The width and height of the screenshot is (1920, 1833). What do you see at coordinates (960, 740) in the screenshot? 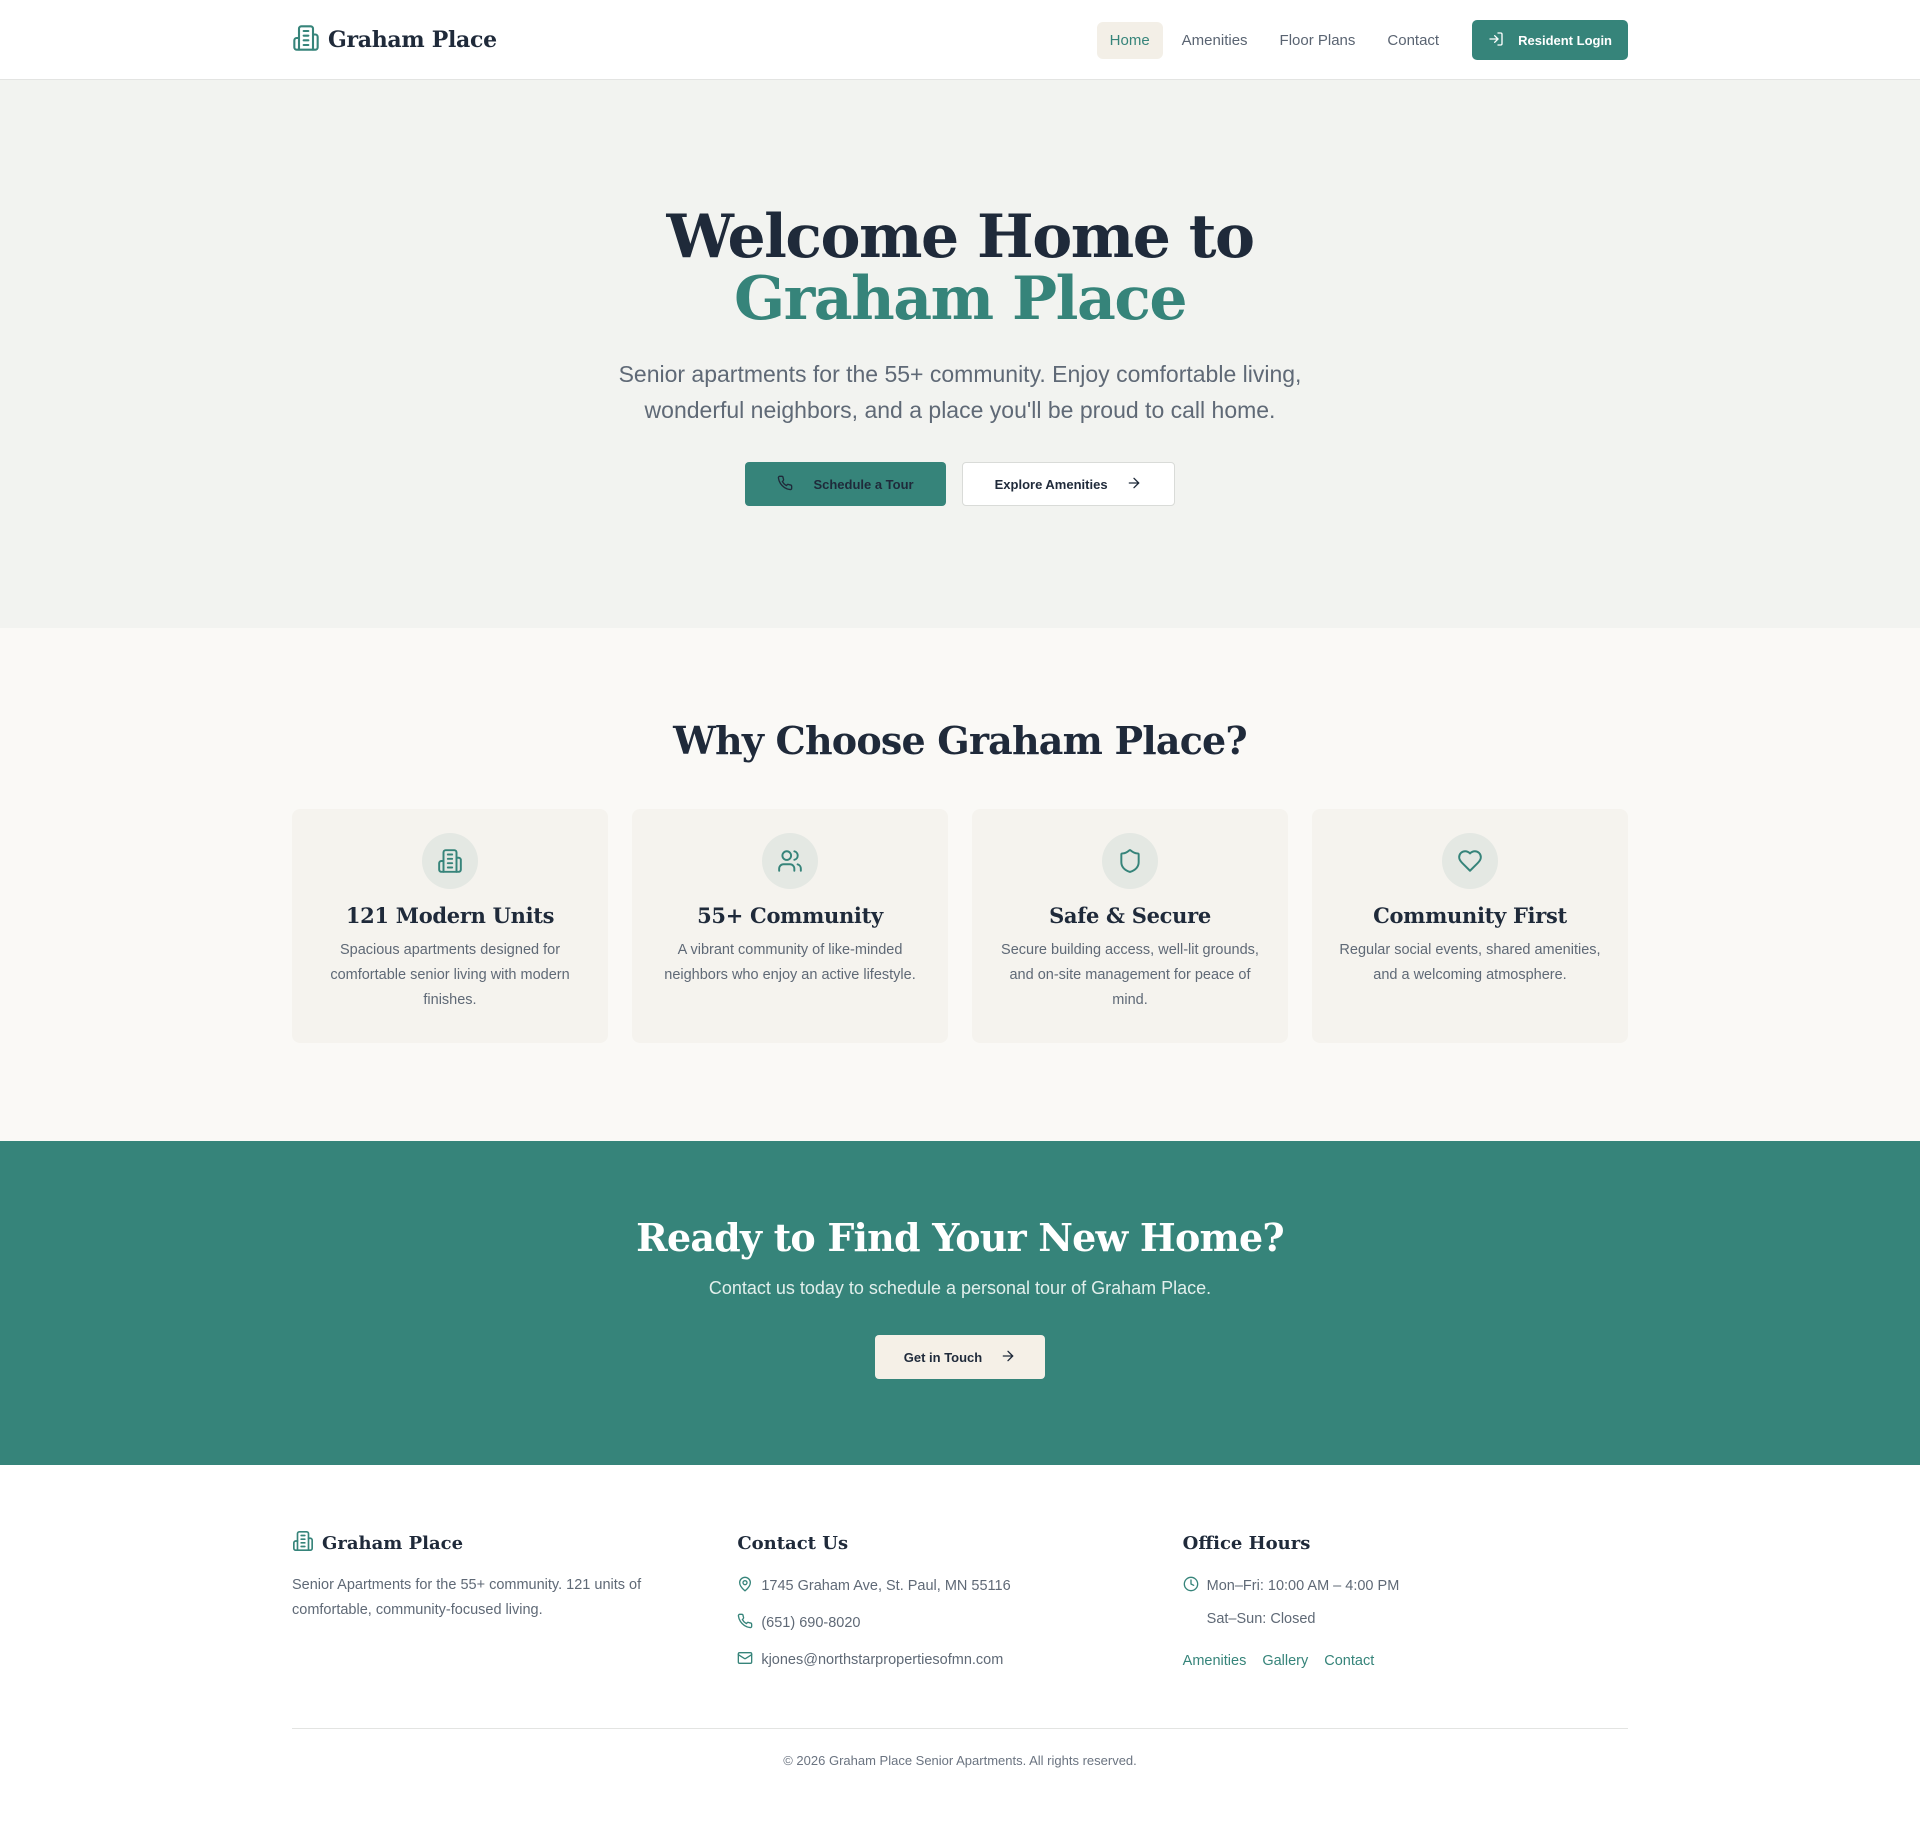
I see `features-title: Why Choose Graham Place?` at bounding box center [960, 740].